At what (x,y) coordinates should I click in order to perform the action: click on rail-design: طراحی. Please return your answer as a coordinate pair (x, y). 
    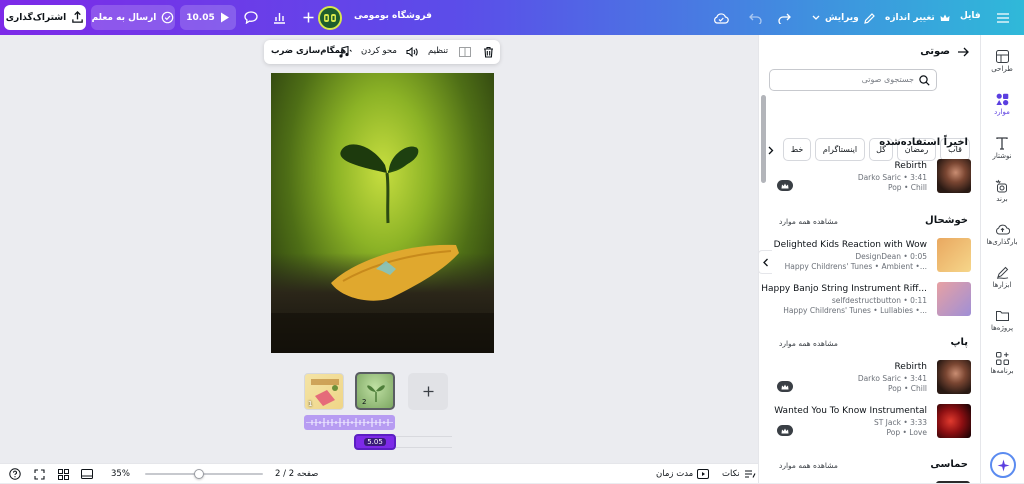
    Looking at the image, I should click on (1002, 60).